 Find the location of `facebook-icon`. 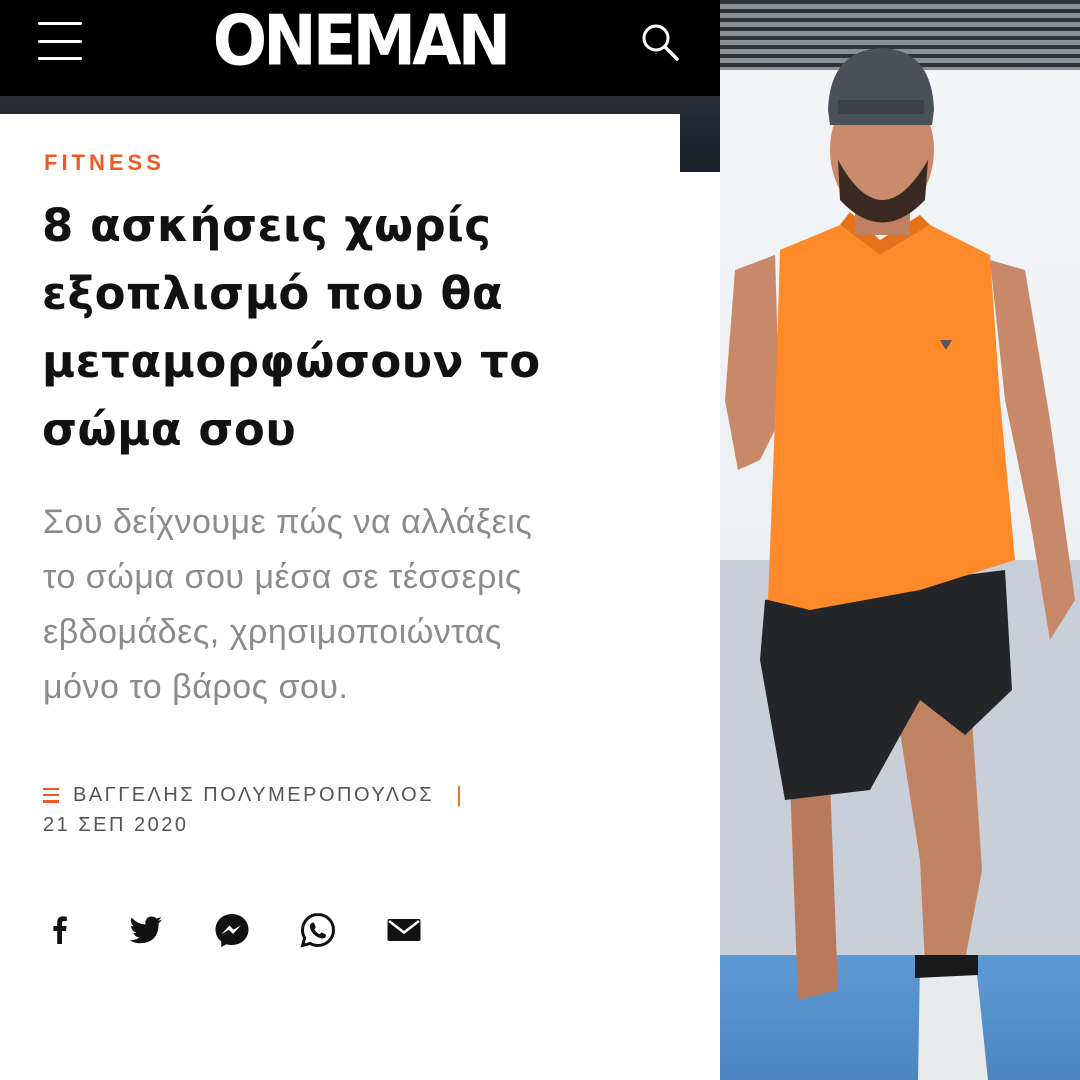

facebook-icon is located at coordinates (60, 930).